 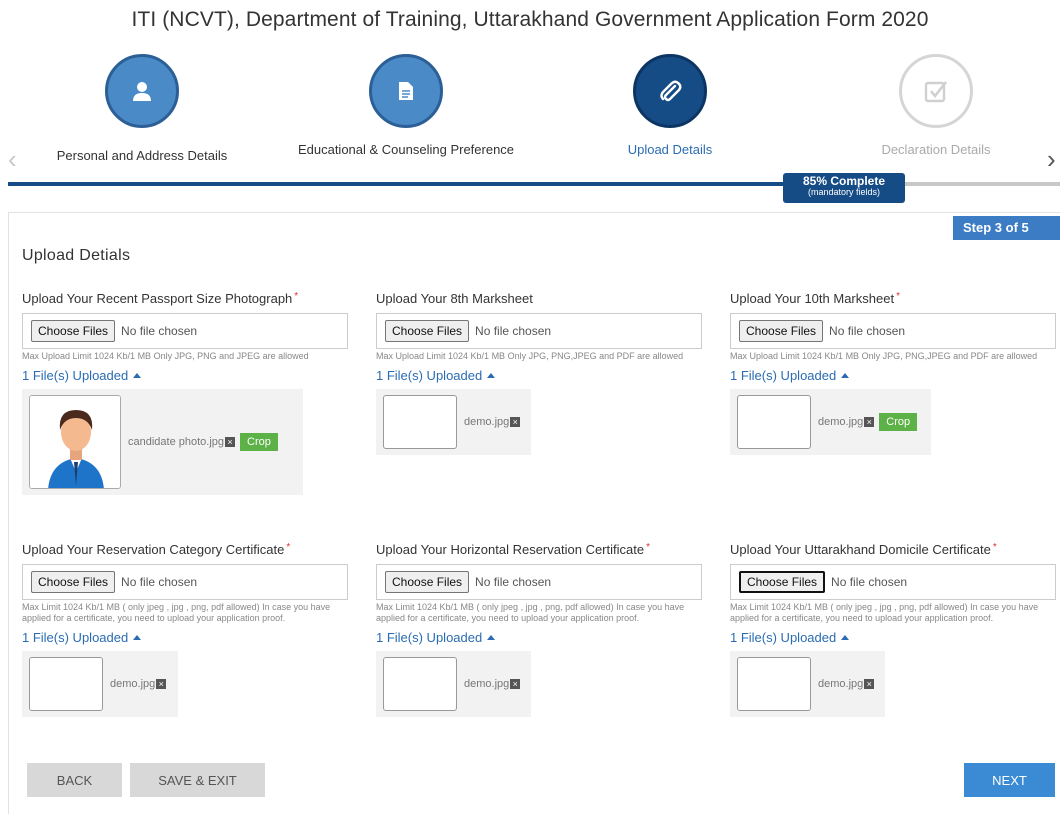 What do you see at coordinates (76, 255) in the screenshot?
I see `section-title: Upload Detials` at bounding box center [76, 255].